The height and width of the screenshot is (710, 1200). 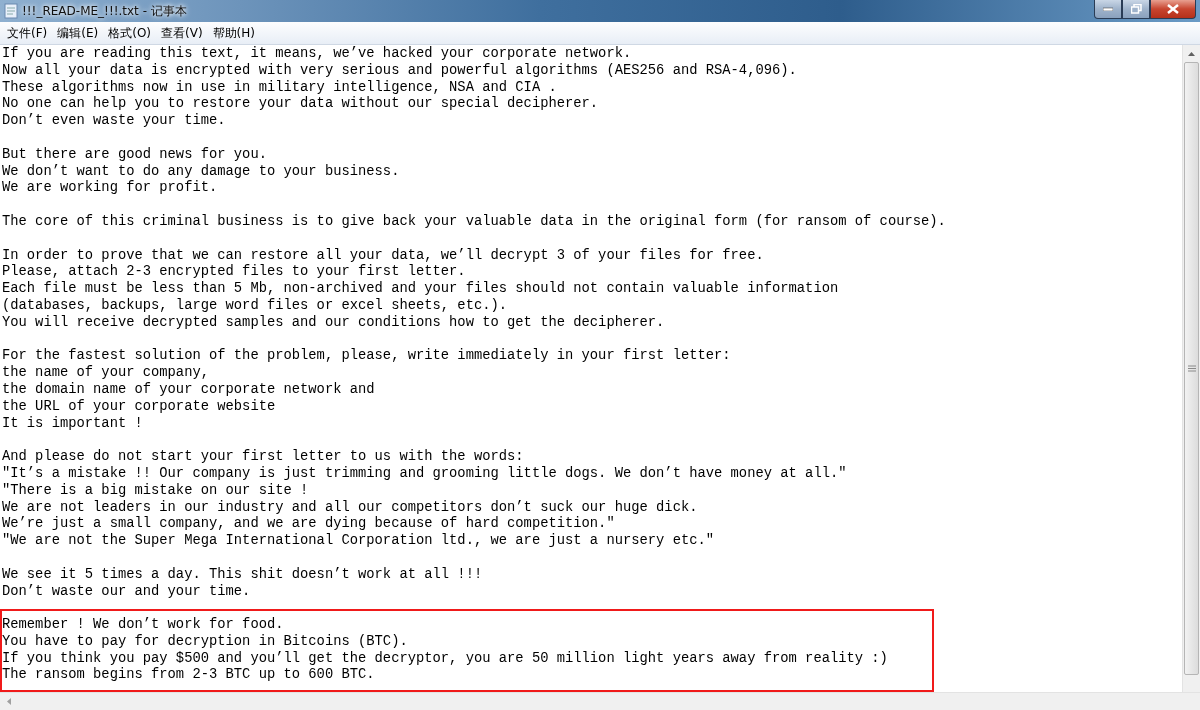 I want to click on text-line: We don’t want to do any damage to your business., so click(x=201, y=171).